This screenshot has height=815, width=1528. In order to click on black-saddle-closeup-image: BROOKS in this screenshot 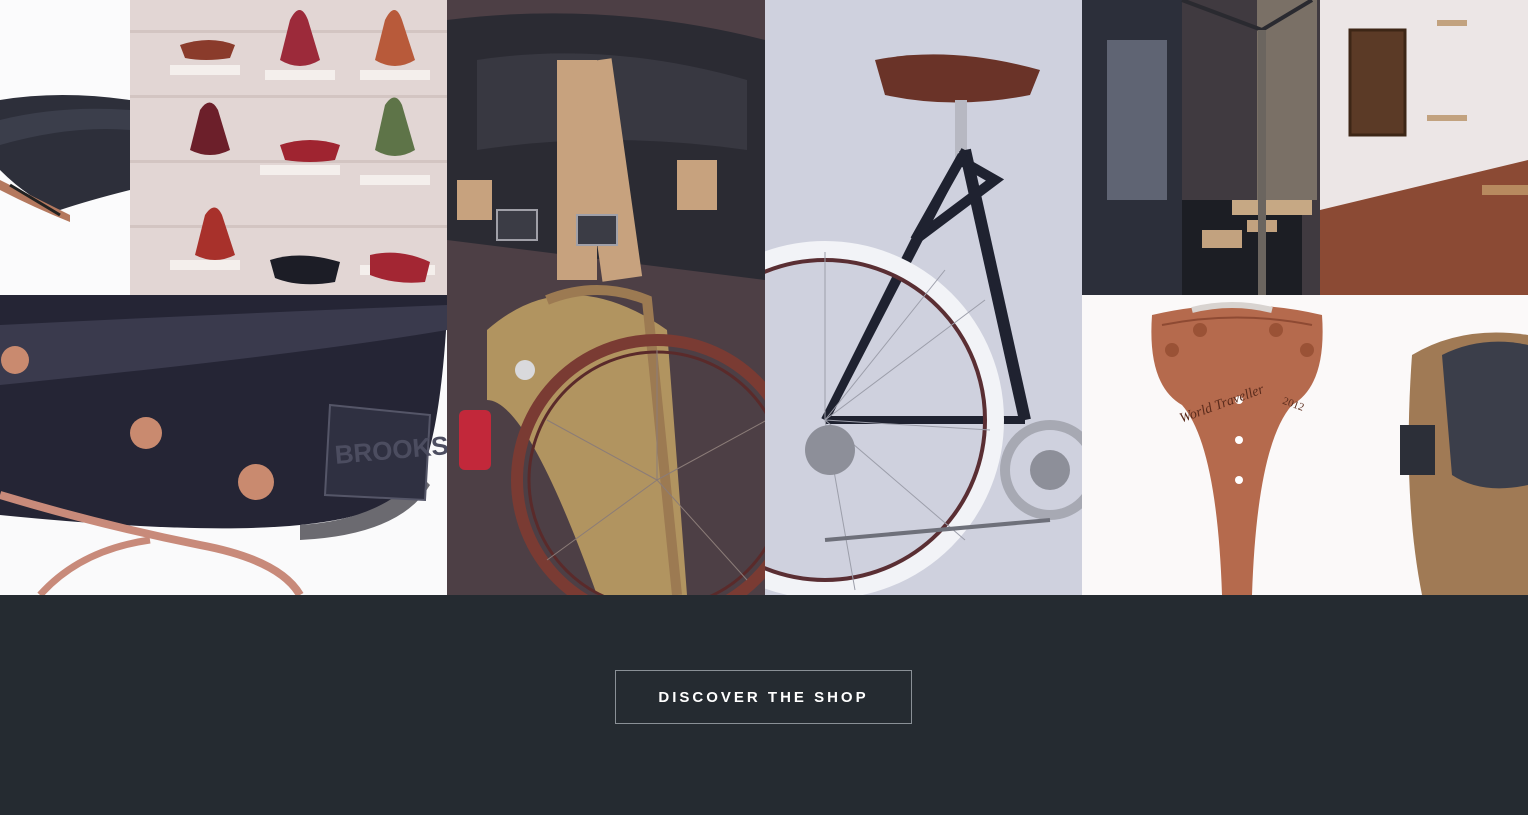, I will do `click(223, 445)`.